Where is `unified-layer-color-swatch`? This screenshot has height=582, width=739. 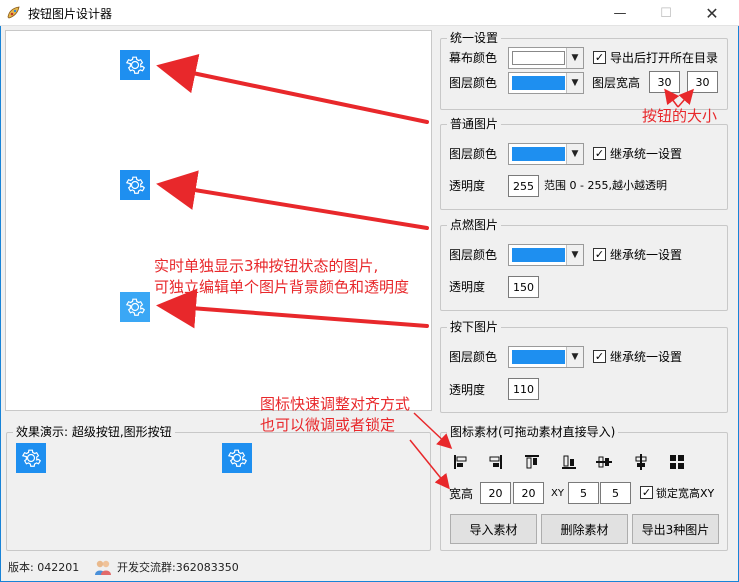 unified-layer-color-swatch is located at coordinates (538, 83).